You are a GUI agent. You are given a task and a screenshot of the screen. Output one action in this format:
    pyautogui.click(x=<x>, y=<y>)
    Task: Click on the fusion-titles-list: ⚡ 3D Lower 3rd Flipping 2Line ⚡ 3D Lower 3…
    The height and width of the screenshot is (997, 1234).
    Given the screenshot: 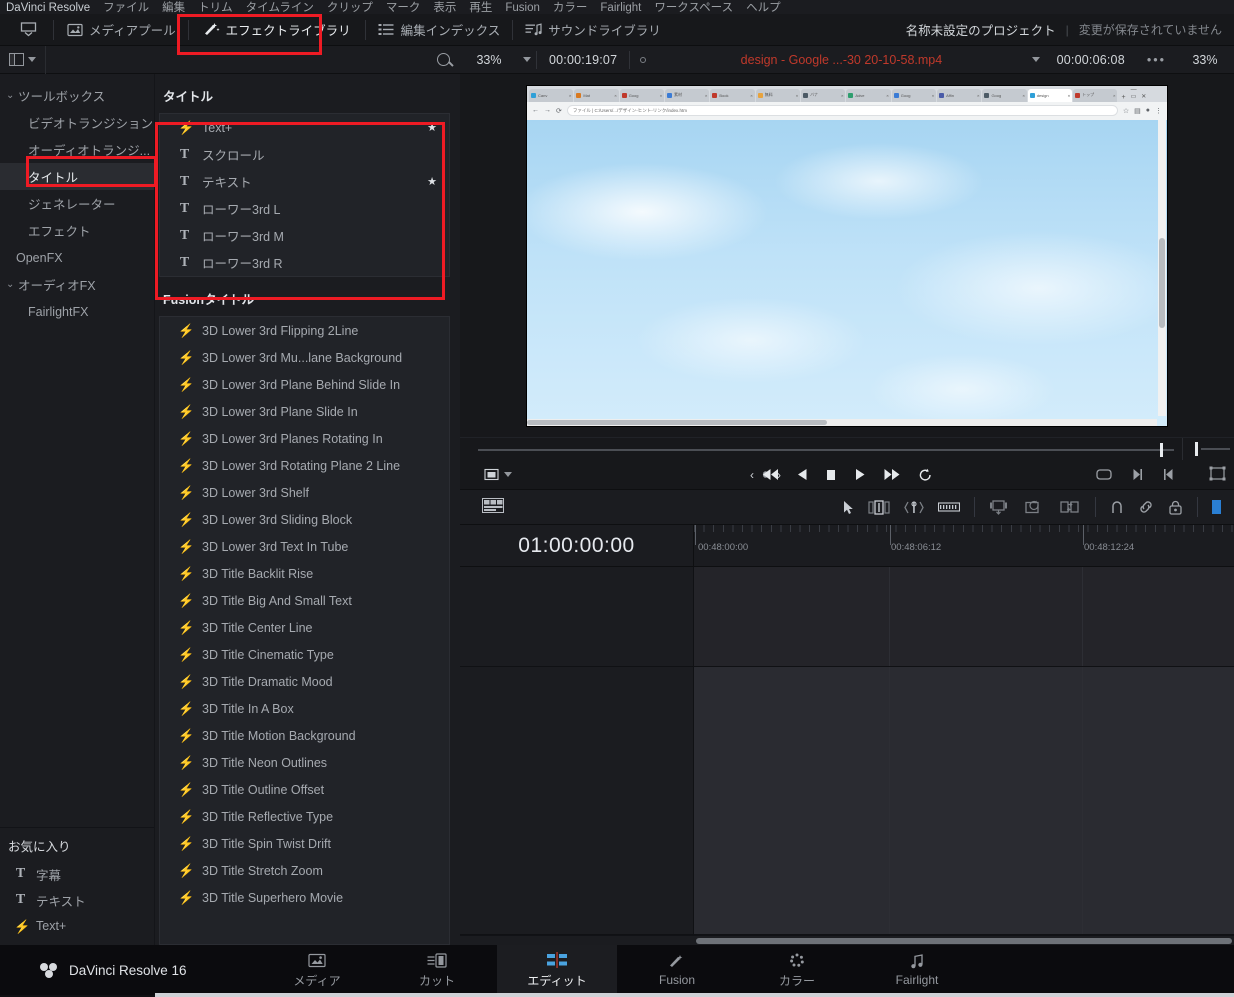 What is the action you would take?
    pyautogui.click(x=304, y=630)
    